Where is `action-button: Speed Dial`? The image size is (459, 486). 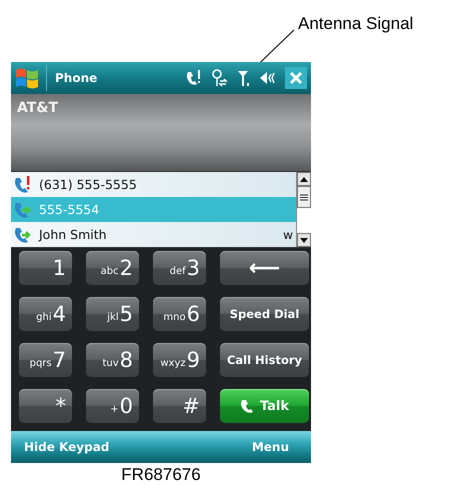
action-button: Speed Dial is located at coordinates (264, 314).